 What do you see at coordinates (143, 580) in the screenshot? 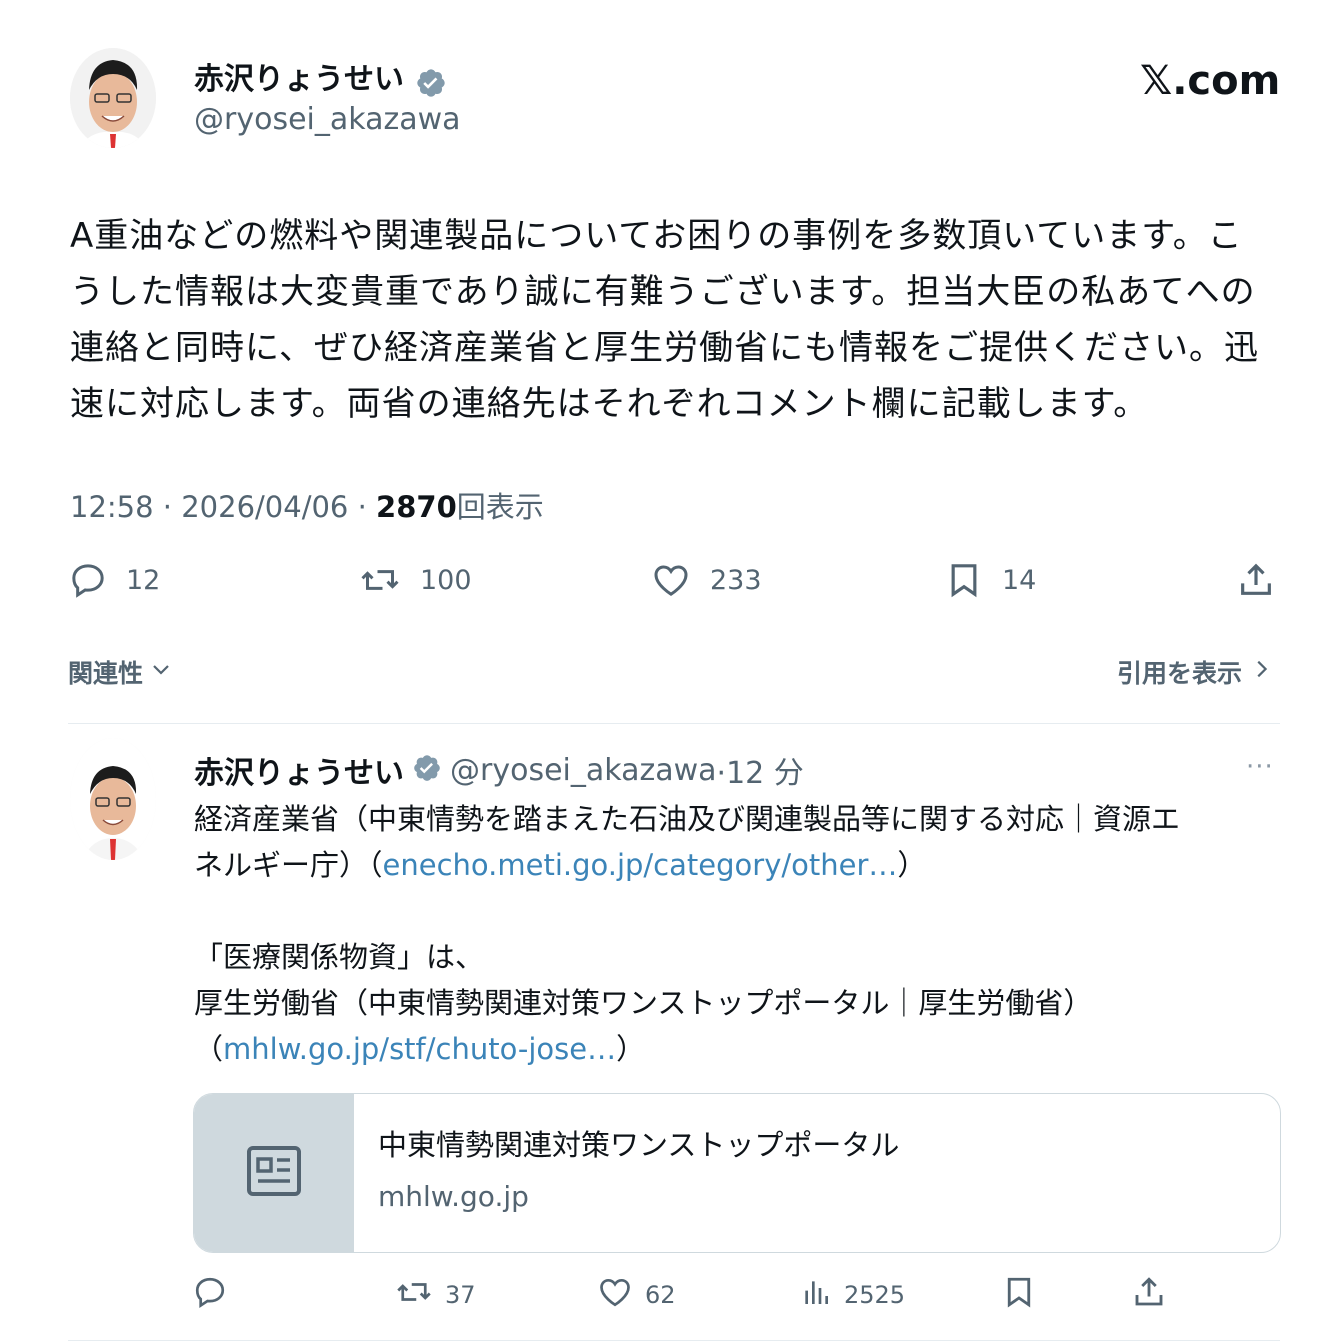
I see `reply-count: 12` at bounding box center [143, 580].